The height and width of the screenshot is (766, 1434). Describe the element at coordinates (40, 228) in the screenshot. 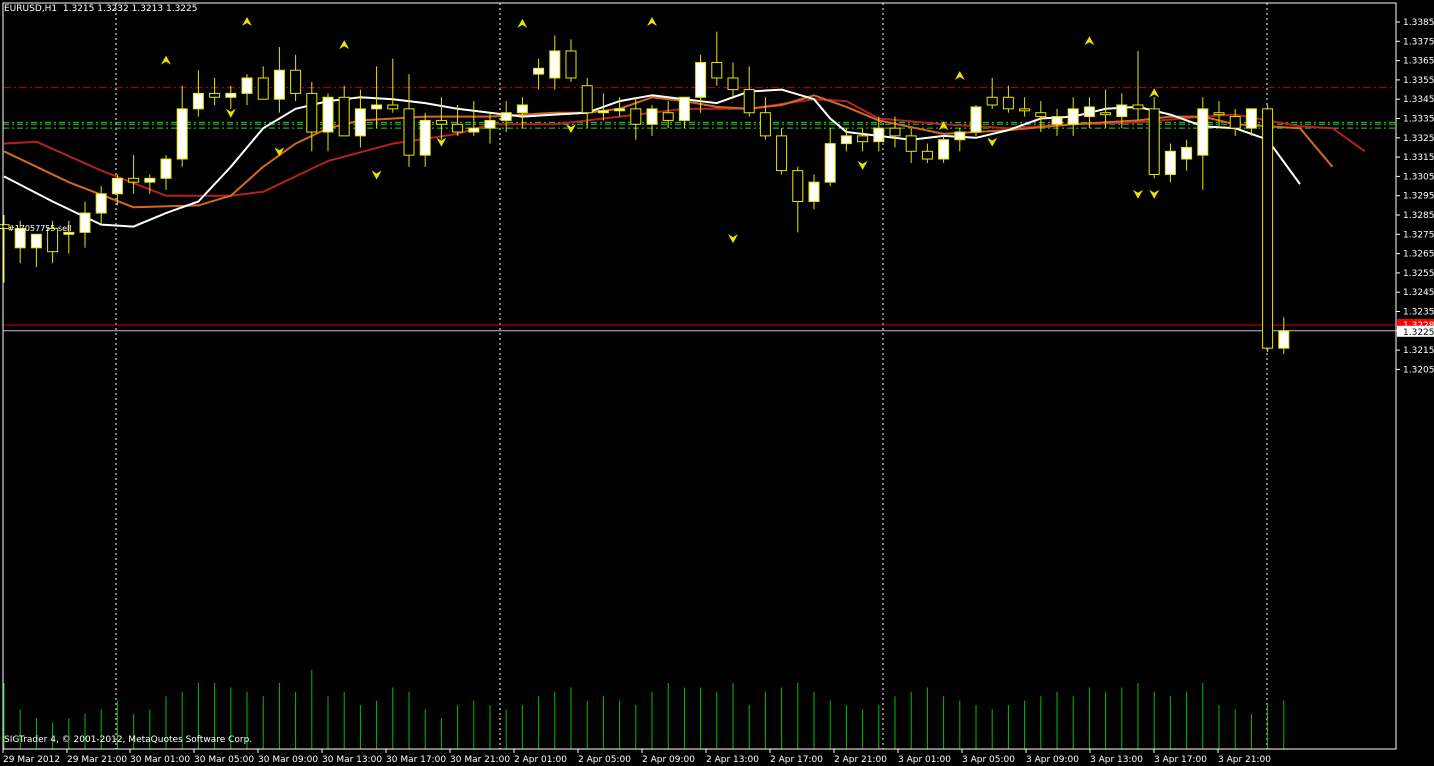

I see `order-label: #17057755 sell` at that location.